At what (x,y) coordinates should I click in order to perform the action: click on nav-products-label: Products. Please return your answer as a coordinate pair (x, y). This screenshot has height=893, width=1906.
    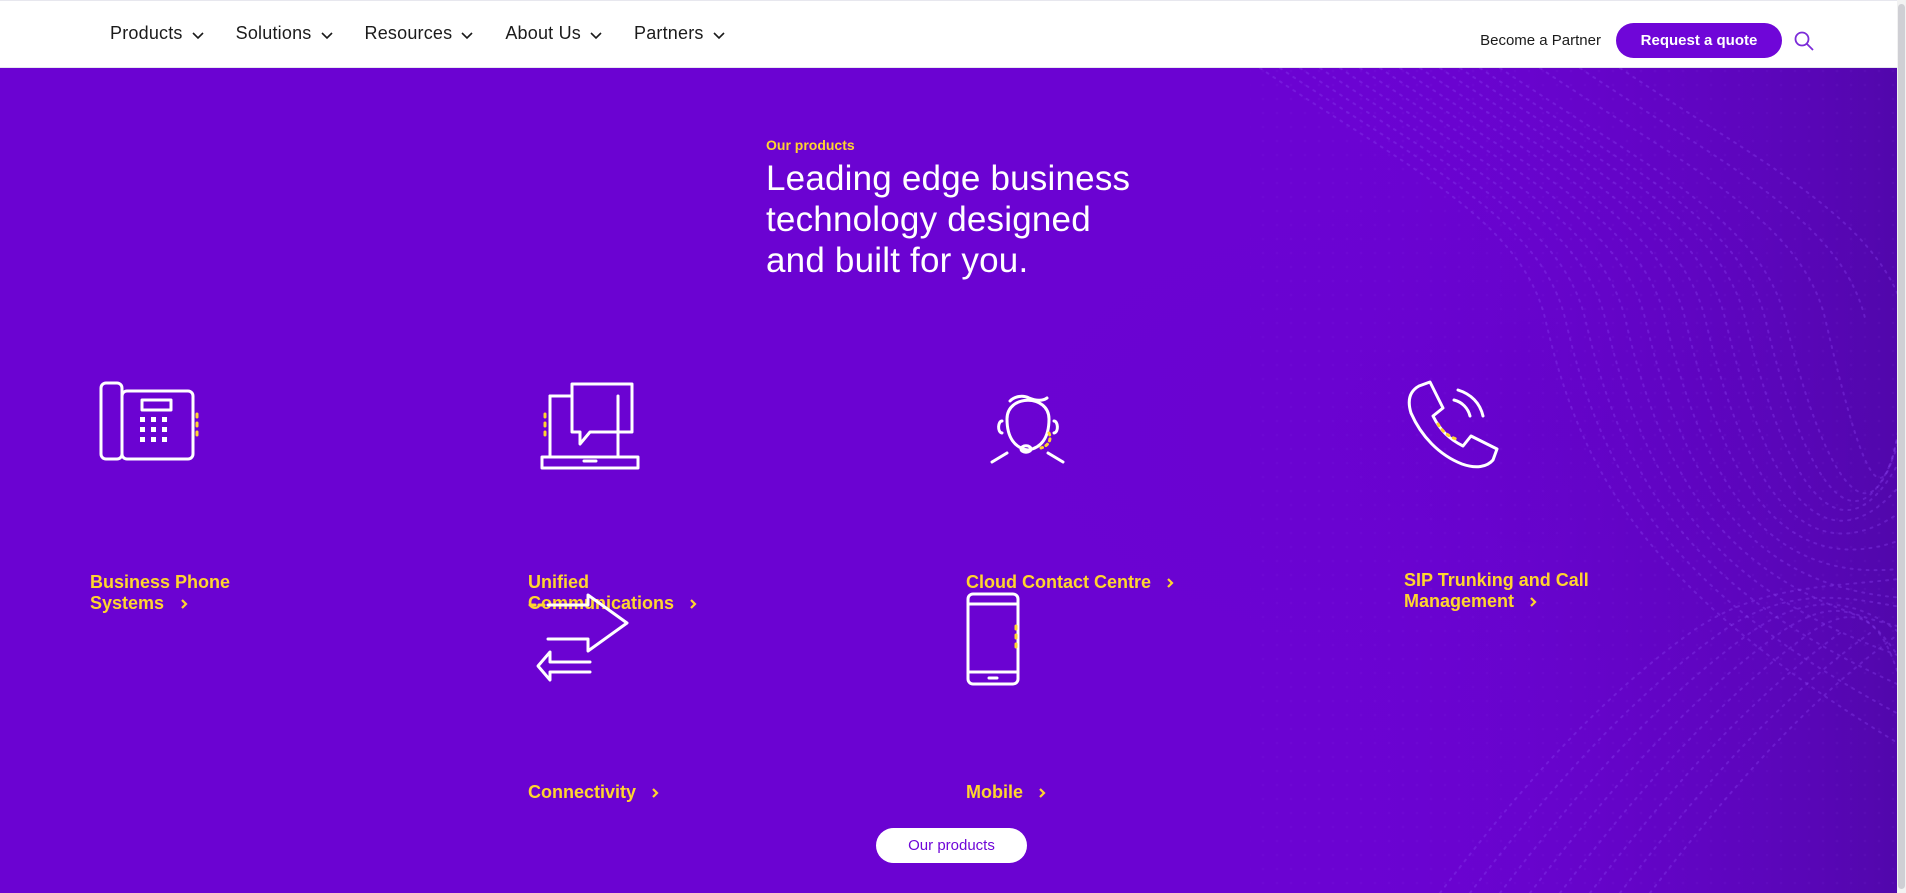
    Looking at the image, I should click on (146, 33).